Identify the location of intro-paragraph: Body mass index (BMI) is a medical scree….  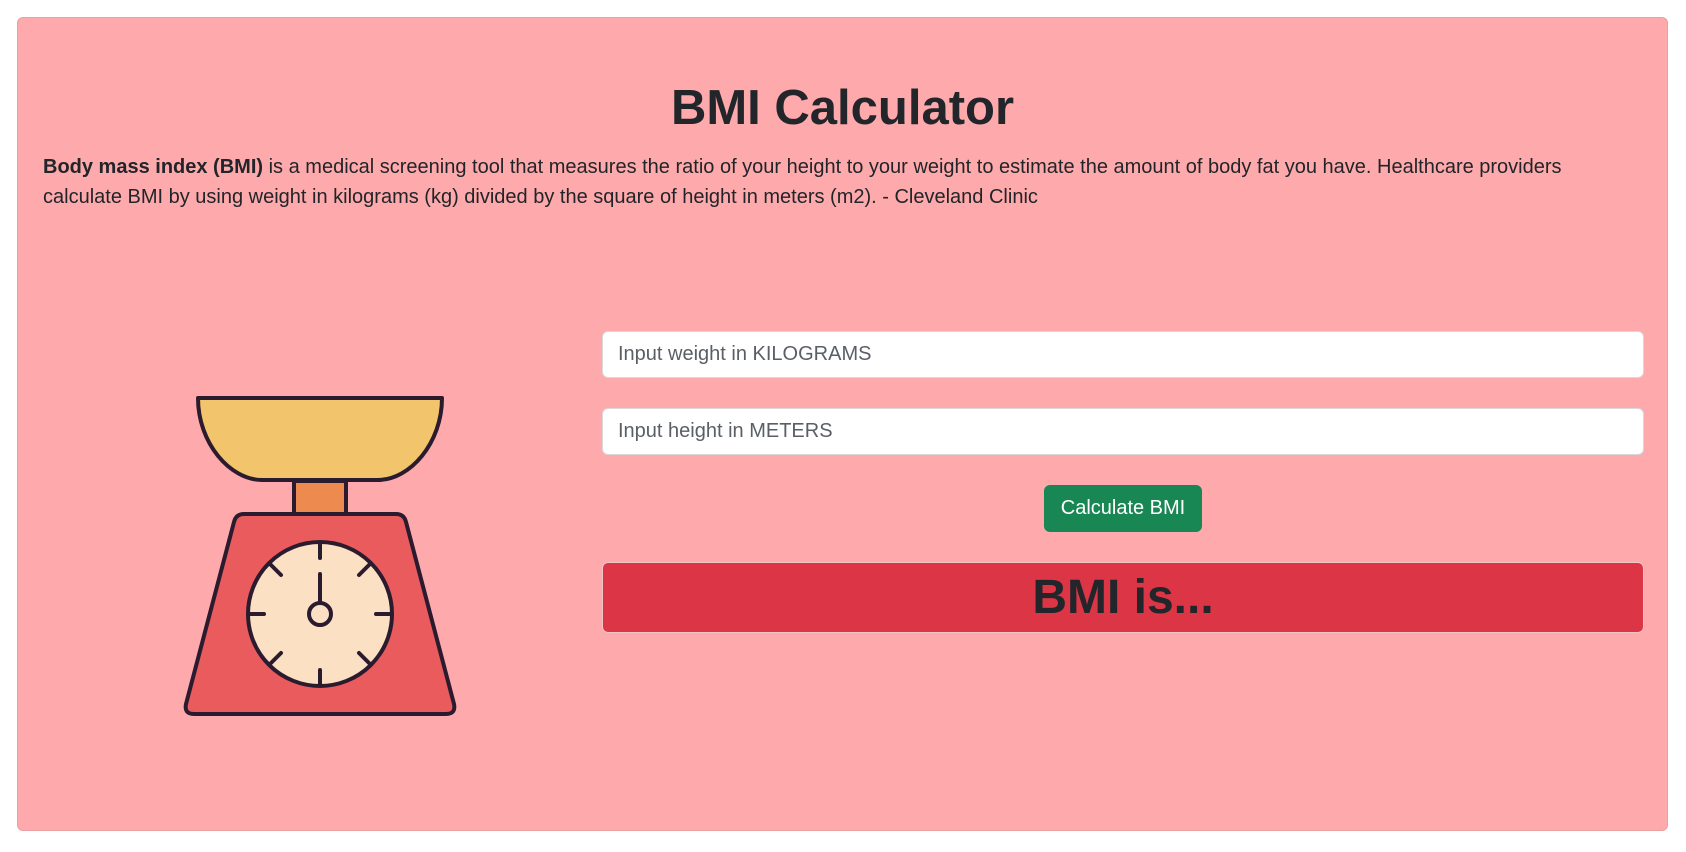
(843, 182).